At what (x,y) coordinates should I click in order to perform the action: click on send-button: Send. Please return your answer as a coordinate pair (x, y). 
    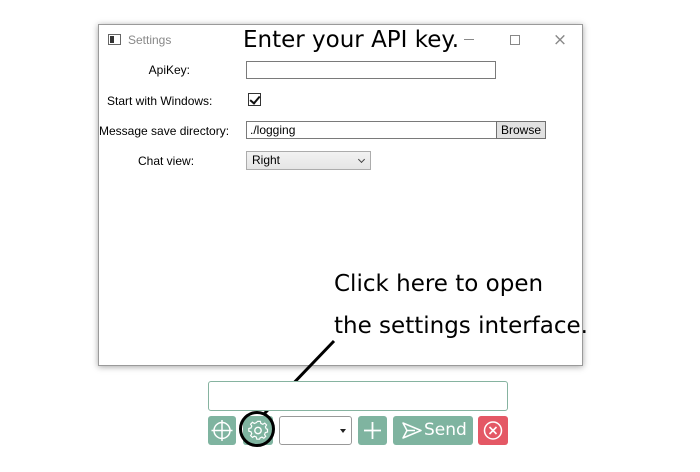
    Looking at the image, I should click on (433, 430).